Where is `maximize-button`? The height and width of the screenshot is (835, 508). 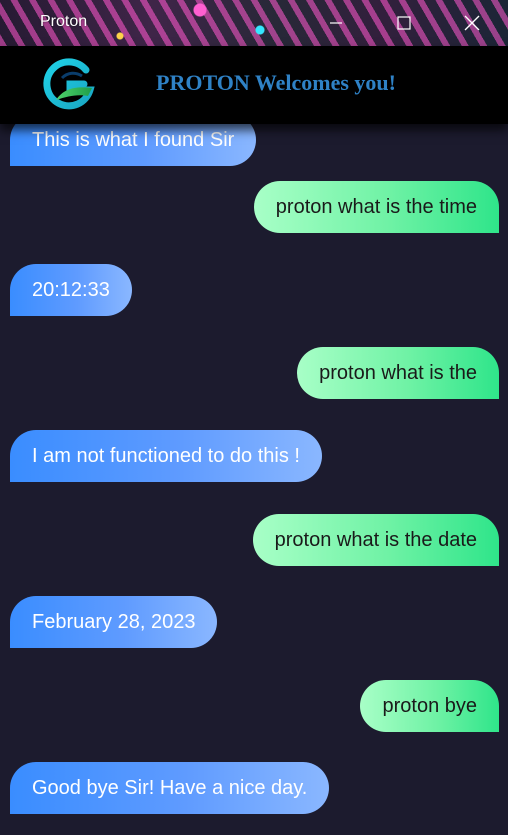
maximize-button is located at coordinates (404, 23).